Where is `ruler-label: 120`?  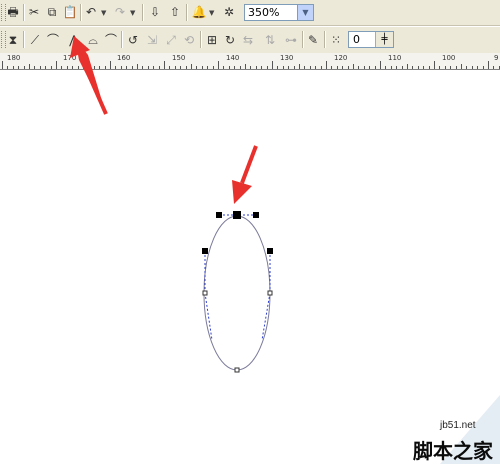
ruler-label: 120 is located at coordinates (341, 58).